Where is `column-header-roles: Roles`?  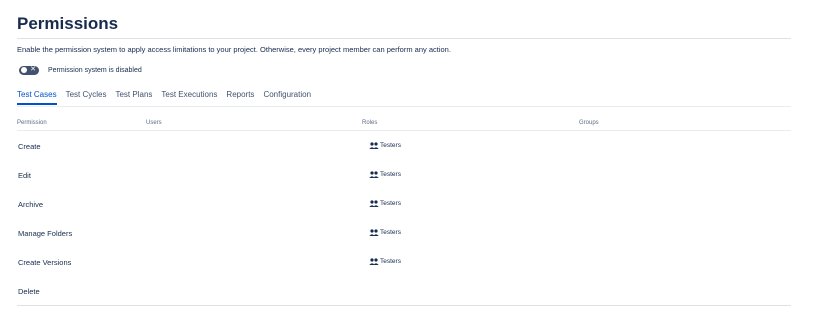
column-header-roles: Roles is located at coordinates (370, 123).